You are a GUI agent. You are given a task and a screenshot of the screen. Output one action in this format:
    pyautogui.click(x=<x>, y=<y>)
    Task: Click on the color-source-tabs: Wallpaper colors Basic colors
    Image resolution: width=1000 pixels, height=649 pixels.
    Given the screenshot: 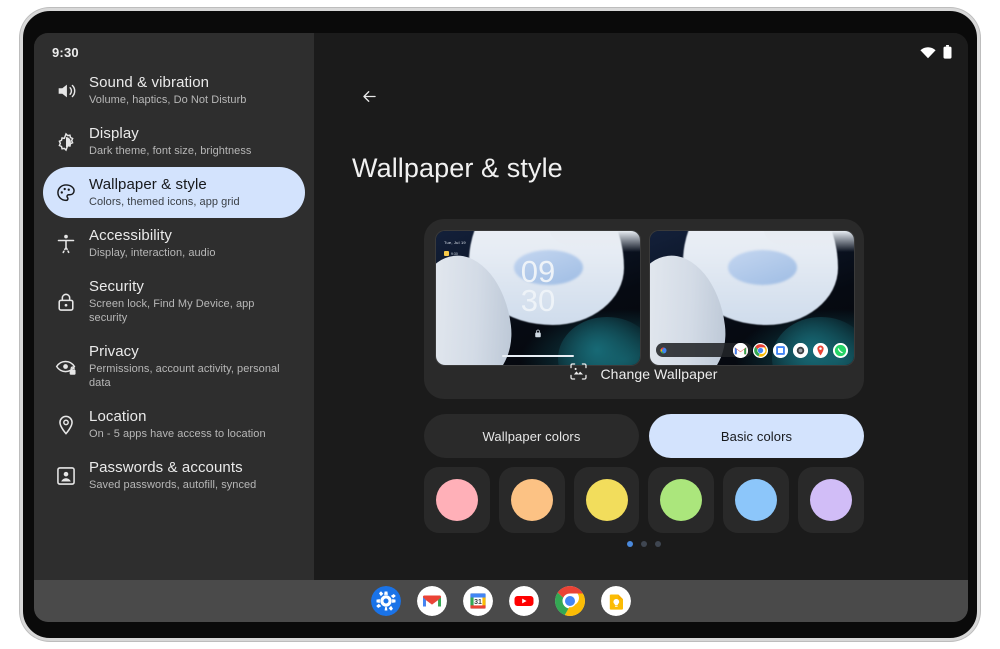 What is the action you would take?
    pyautogui.click(x=644, y=436)
    